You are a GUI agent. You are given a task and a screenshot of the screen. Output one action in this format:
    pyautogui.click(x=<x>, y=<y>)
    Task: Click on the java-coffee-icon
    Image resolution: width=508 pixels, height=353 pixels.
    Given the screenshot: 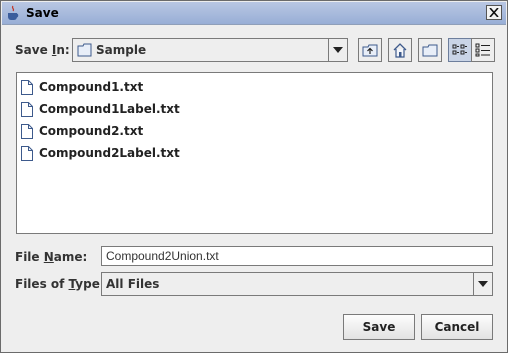 What is the action you would take?
    pyautogui.click(x=13, y=12)
    